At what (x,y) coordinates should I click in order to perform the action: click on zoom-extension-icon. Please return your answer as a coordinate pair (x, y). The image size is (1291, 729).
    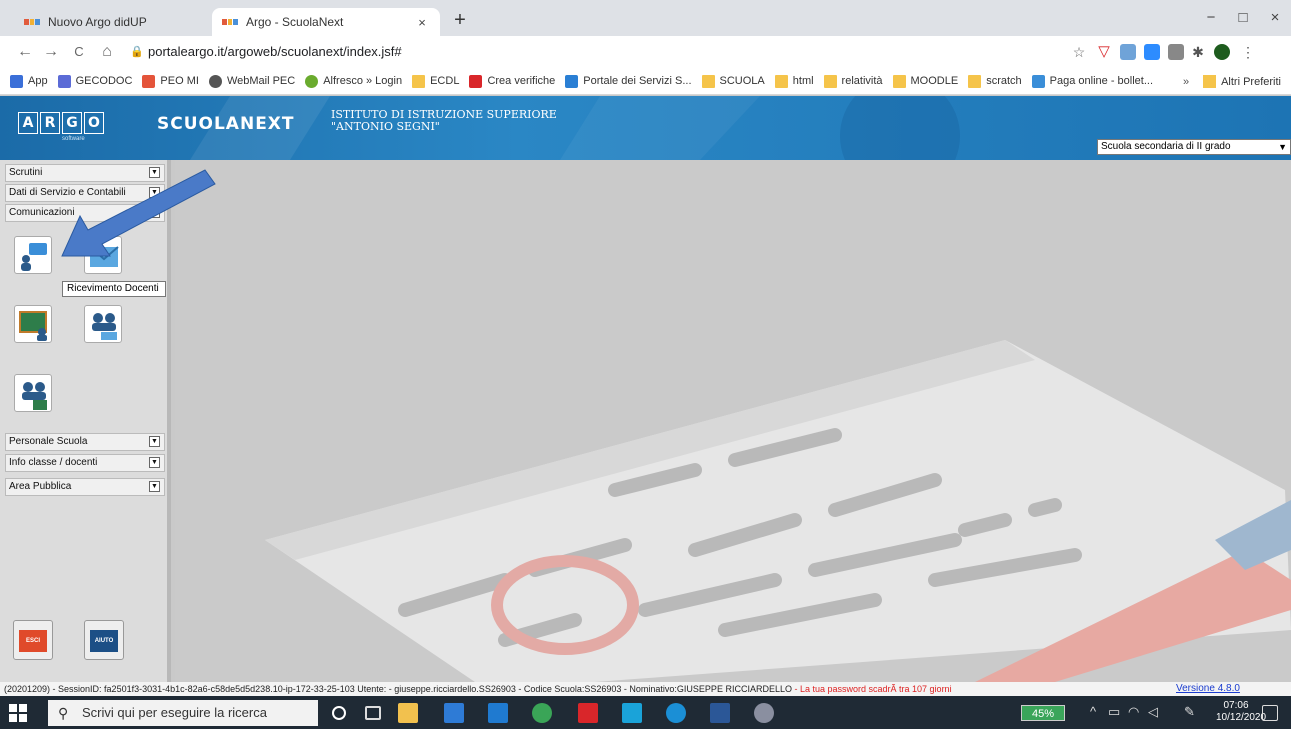
    Looking at the image, I should click on (1152, 52).